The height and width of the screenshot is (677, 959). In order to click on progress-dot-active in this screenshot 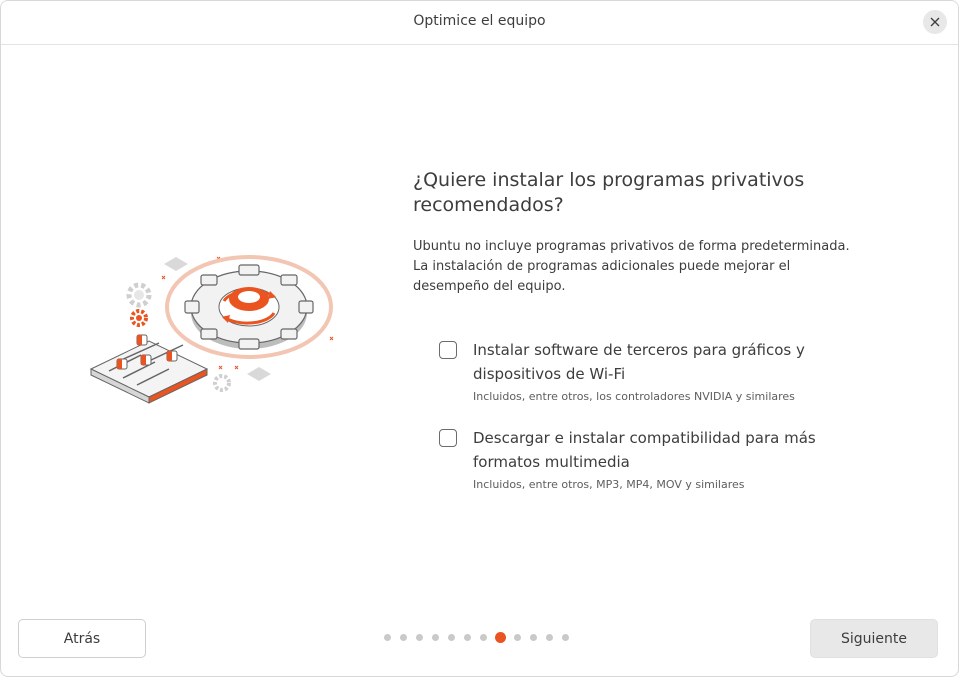, I will do `click(500, 637)`.